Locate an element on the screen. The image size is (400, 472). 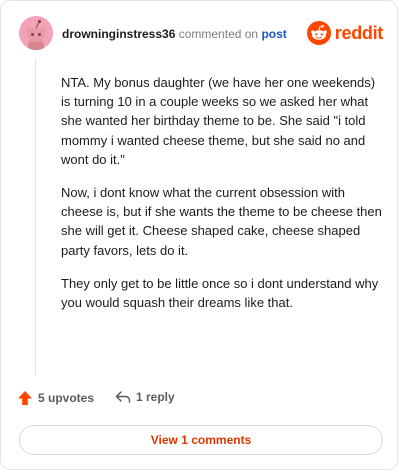
comment-actions: 5 upvotes 1 reply is located at coordinates (197, 400).